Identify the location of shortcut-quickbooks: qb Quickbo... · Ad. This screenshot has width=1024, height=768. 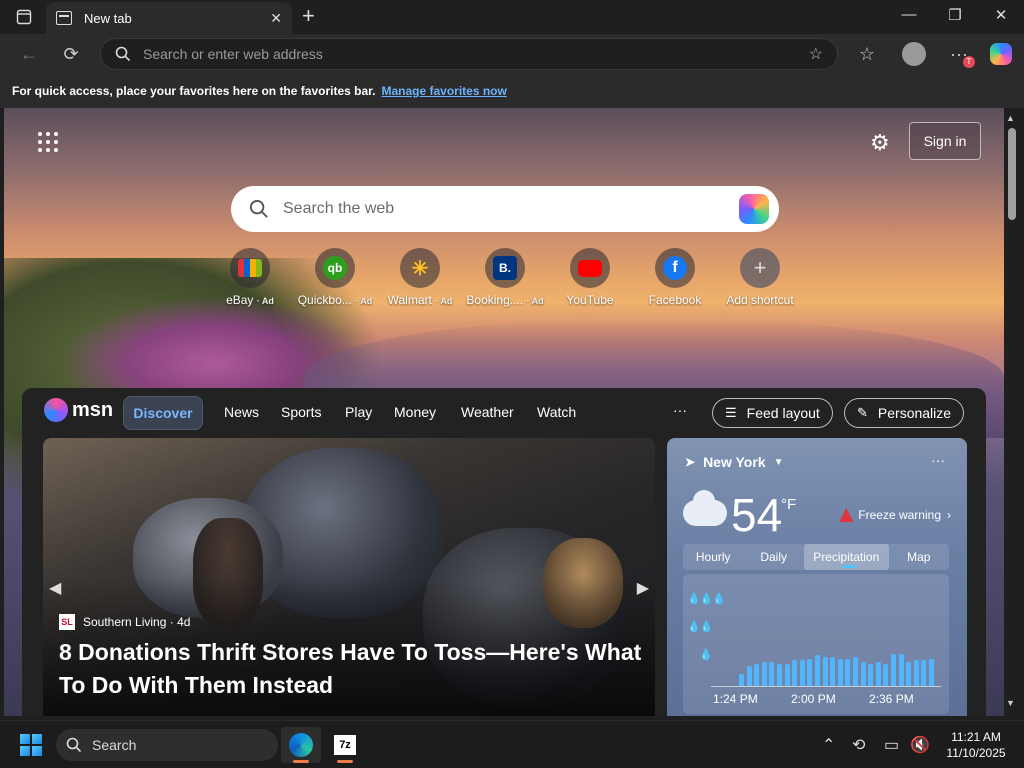
(335, 277).